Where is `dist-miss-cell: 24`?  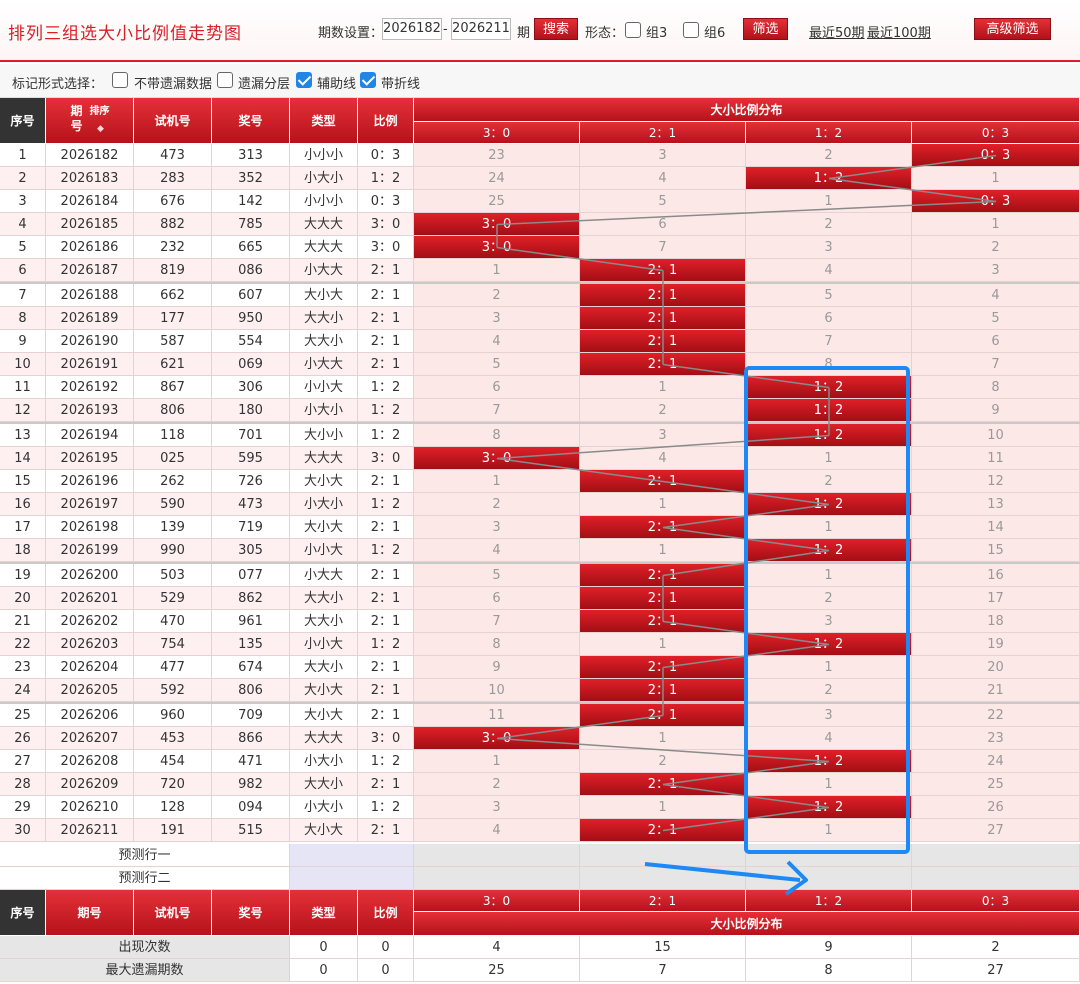
dist-miss-cell: 24 is located at coordinates (996, 761).